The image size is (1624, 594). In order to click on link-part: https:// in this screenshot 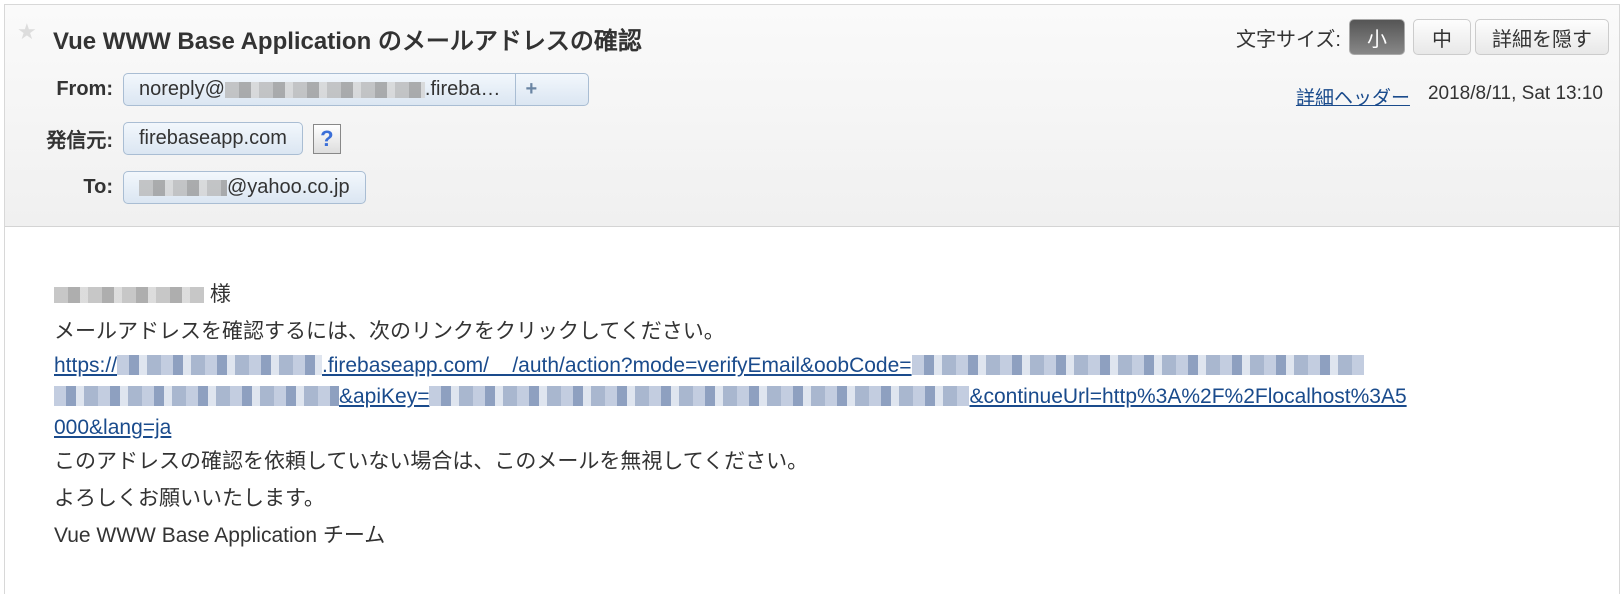, I will do `click(85, 365)`.